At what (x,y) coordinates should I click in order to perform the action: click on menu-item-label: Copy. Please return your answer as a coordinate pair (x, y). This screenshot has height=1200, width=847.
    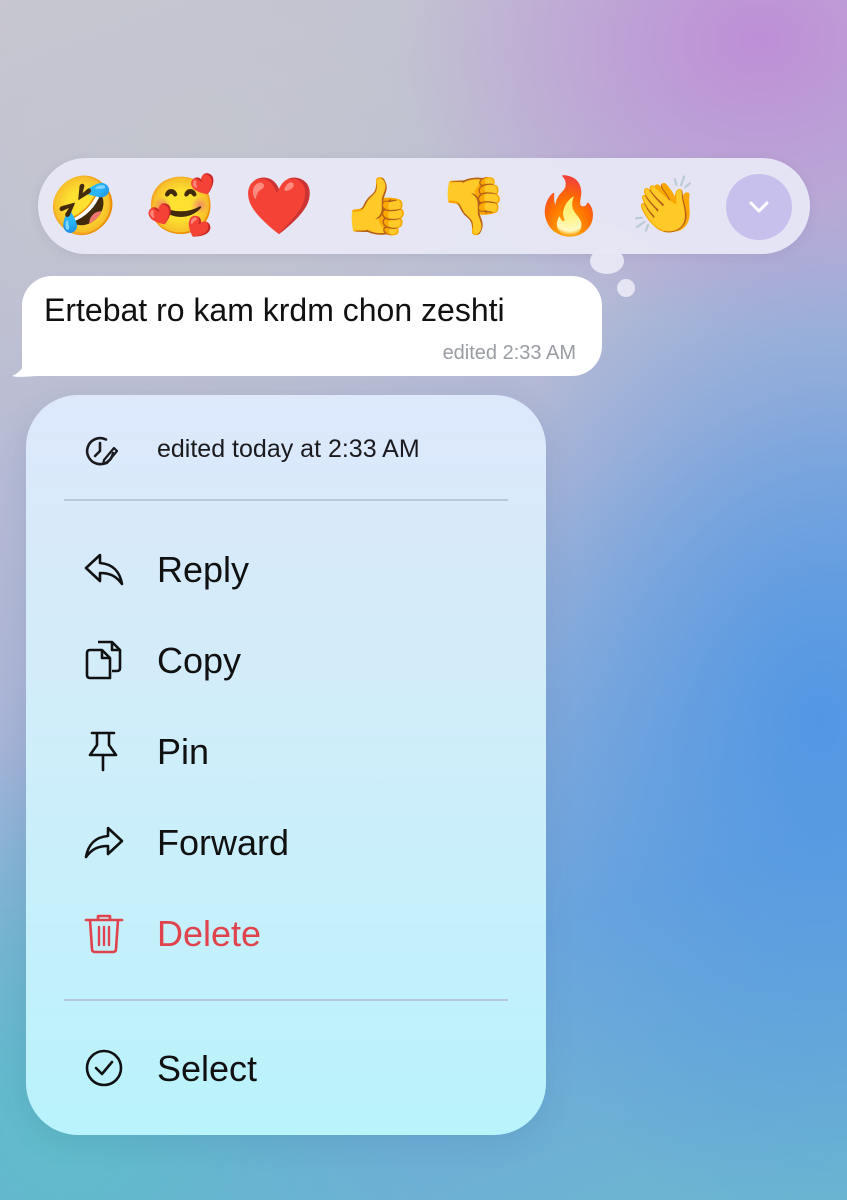
    Looking at the image, I should click on (199, 660).